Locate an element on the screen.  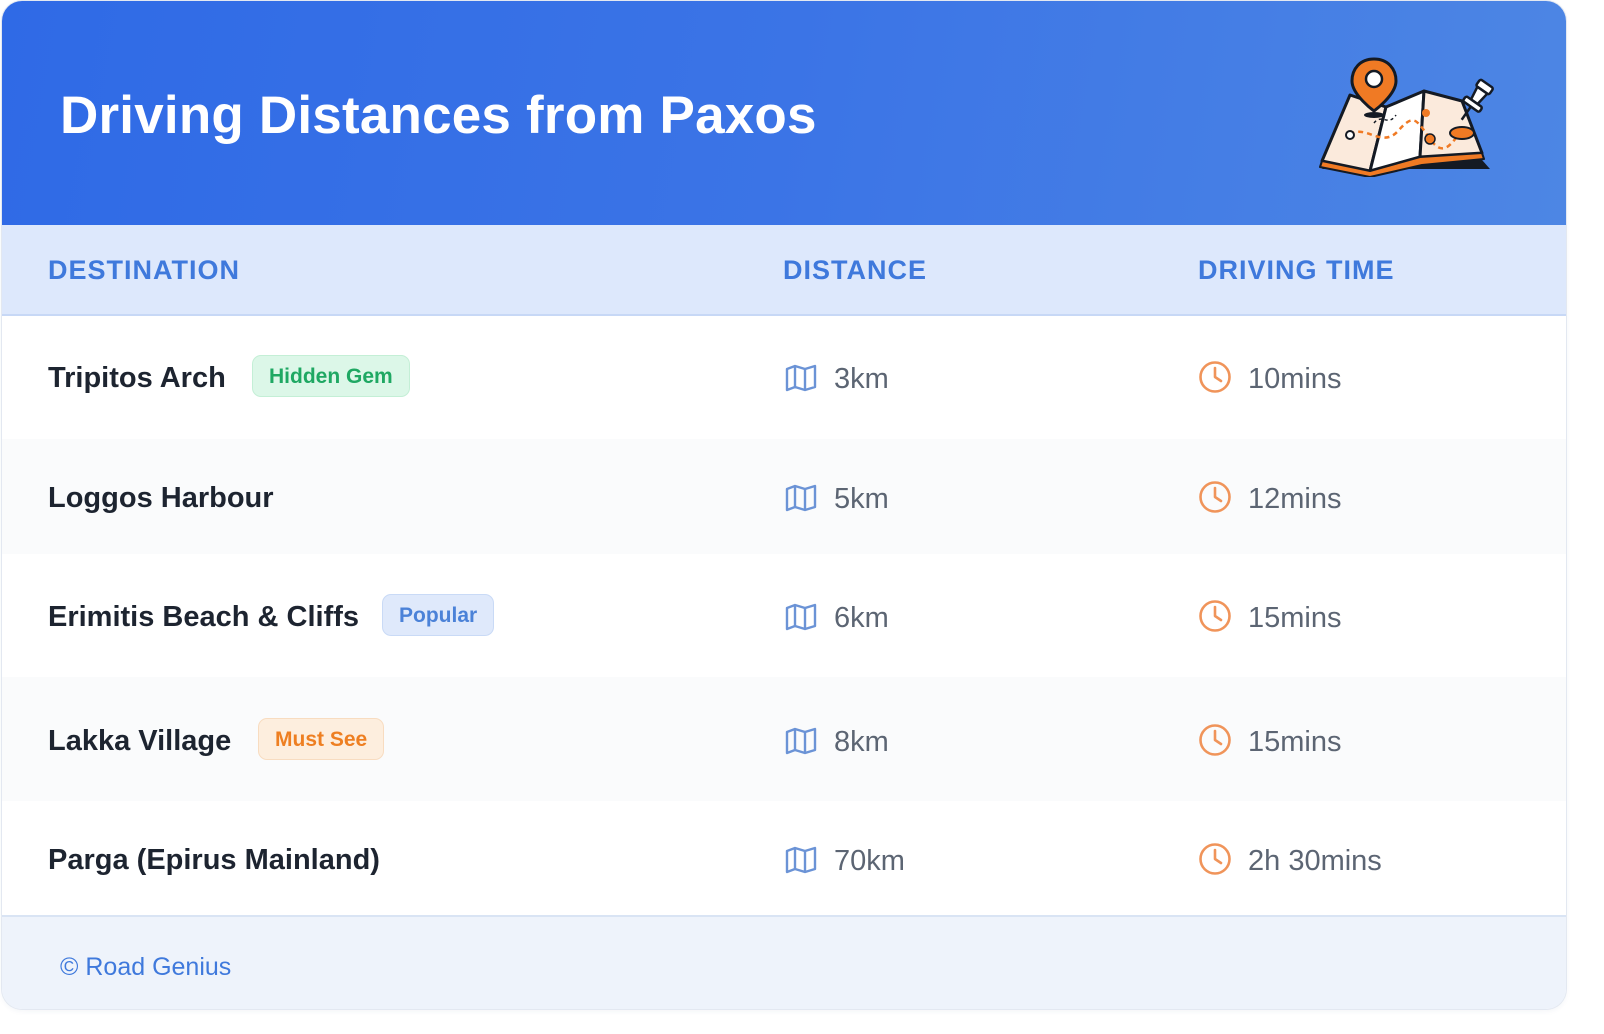
table-row: Tripitos Arch Hidden Gem 3km 10mins is located at coordinates (784, 378).